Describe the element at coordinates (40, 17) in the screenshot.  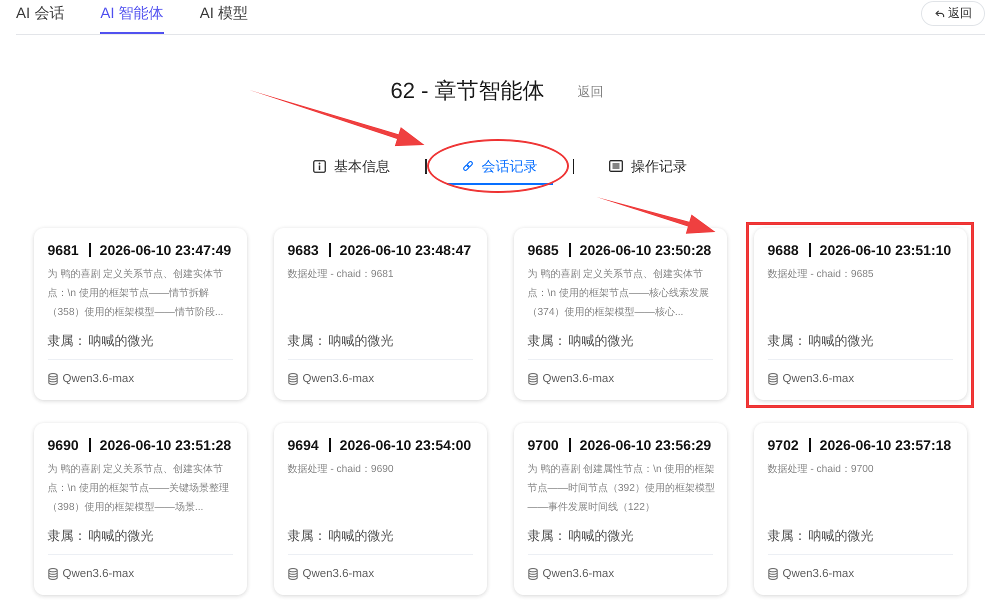
I see `nav-tab: AI 会话` at that location.